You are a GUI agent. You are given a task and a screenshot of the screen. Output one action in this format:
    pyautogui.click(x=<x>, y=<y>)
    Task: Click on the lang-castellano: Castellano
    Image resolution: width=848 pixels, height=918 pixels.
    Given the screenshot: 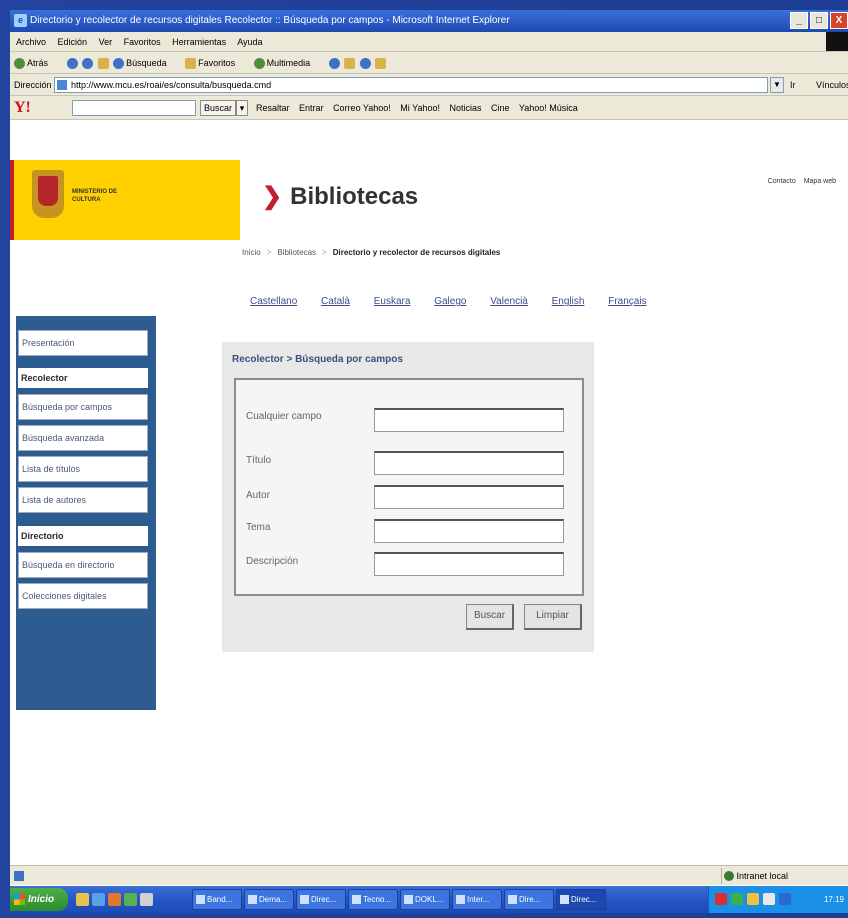 What is the action you would take?
    pyautogui.click(x=273, y=301)
    